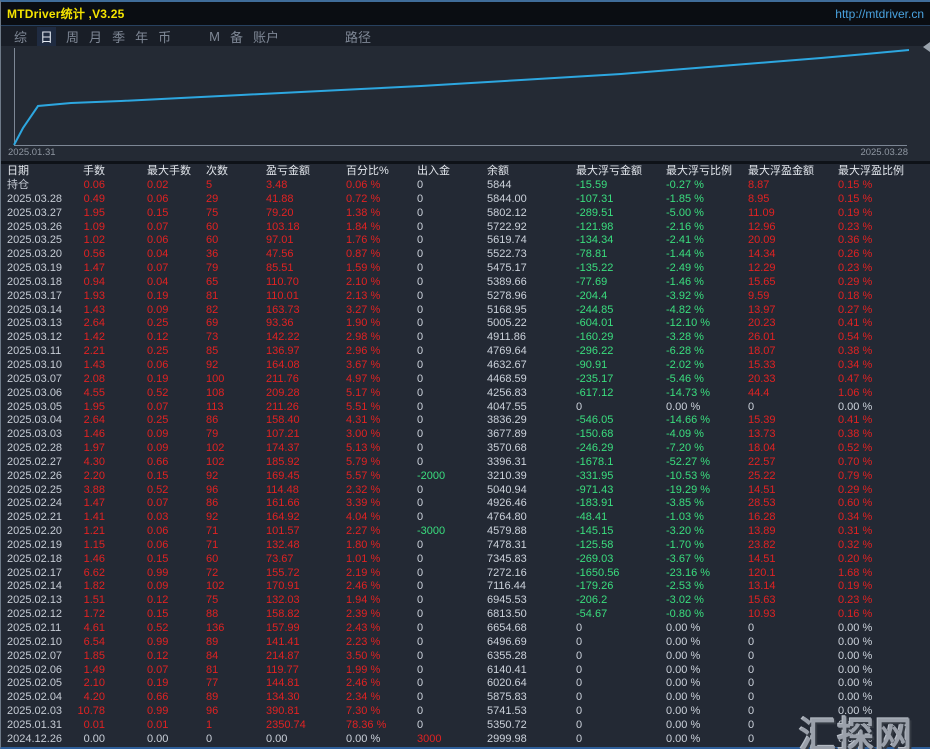  I want to click on cell-8: -15.59, so click(592, 185).